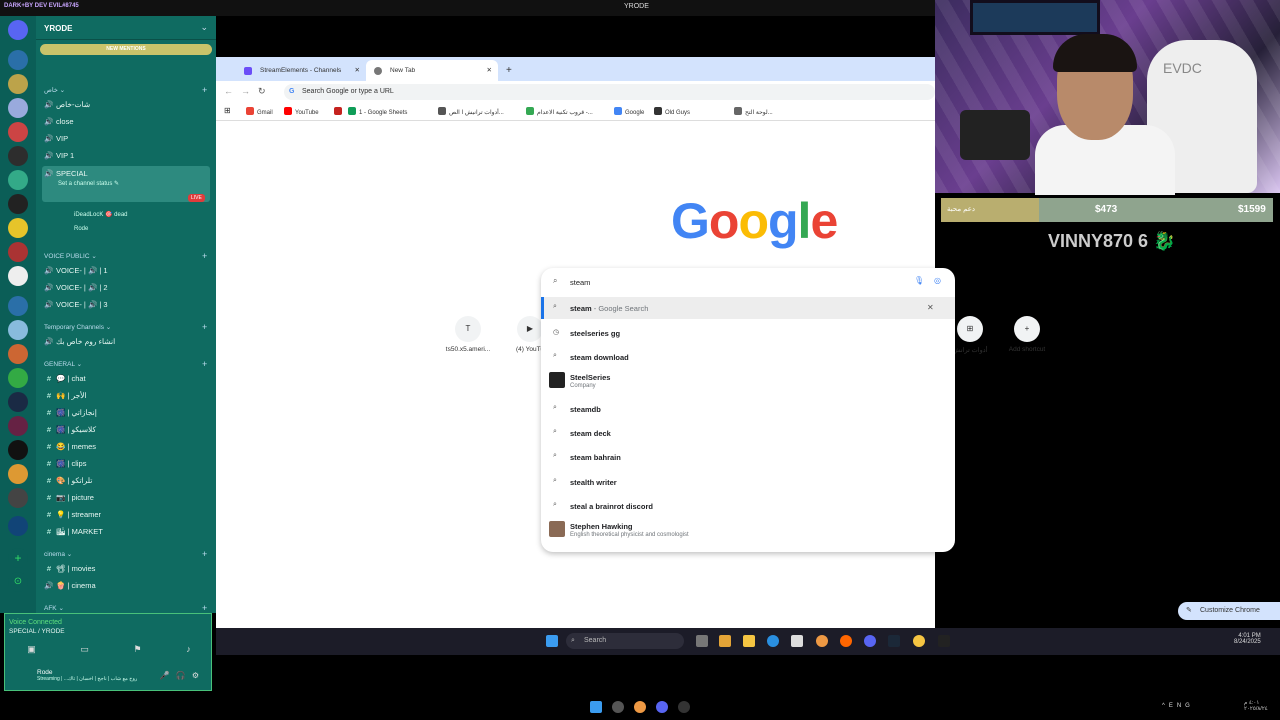 This screenshot has height=720, width=1280. I want to click on taskbar-search: ⌕ Search, so click(625, 641).